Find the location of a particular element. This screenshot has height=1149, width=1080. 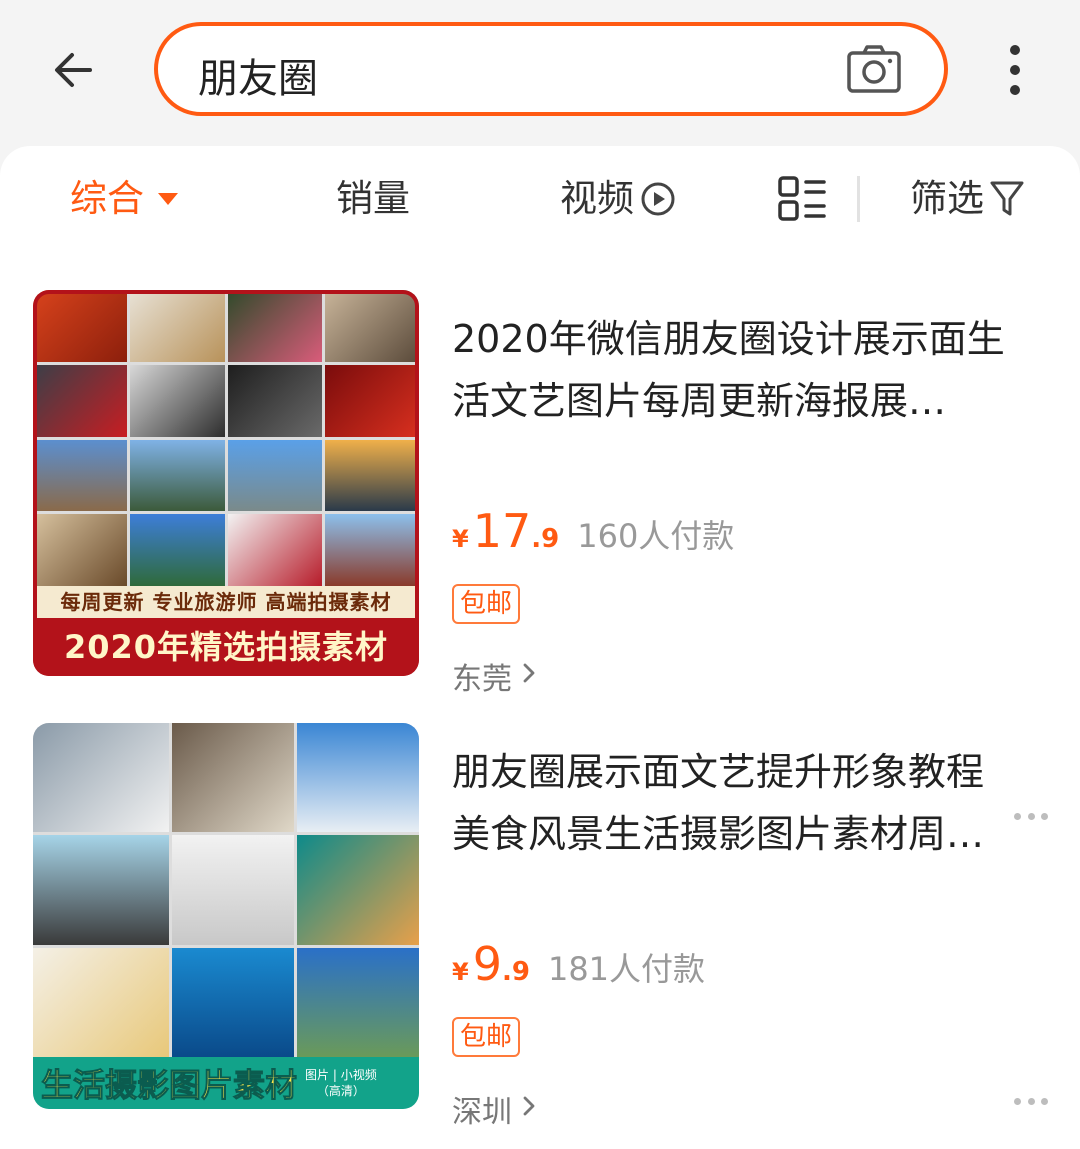

photo-gallery is located at coordinates (233, 890).